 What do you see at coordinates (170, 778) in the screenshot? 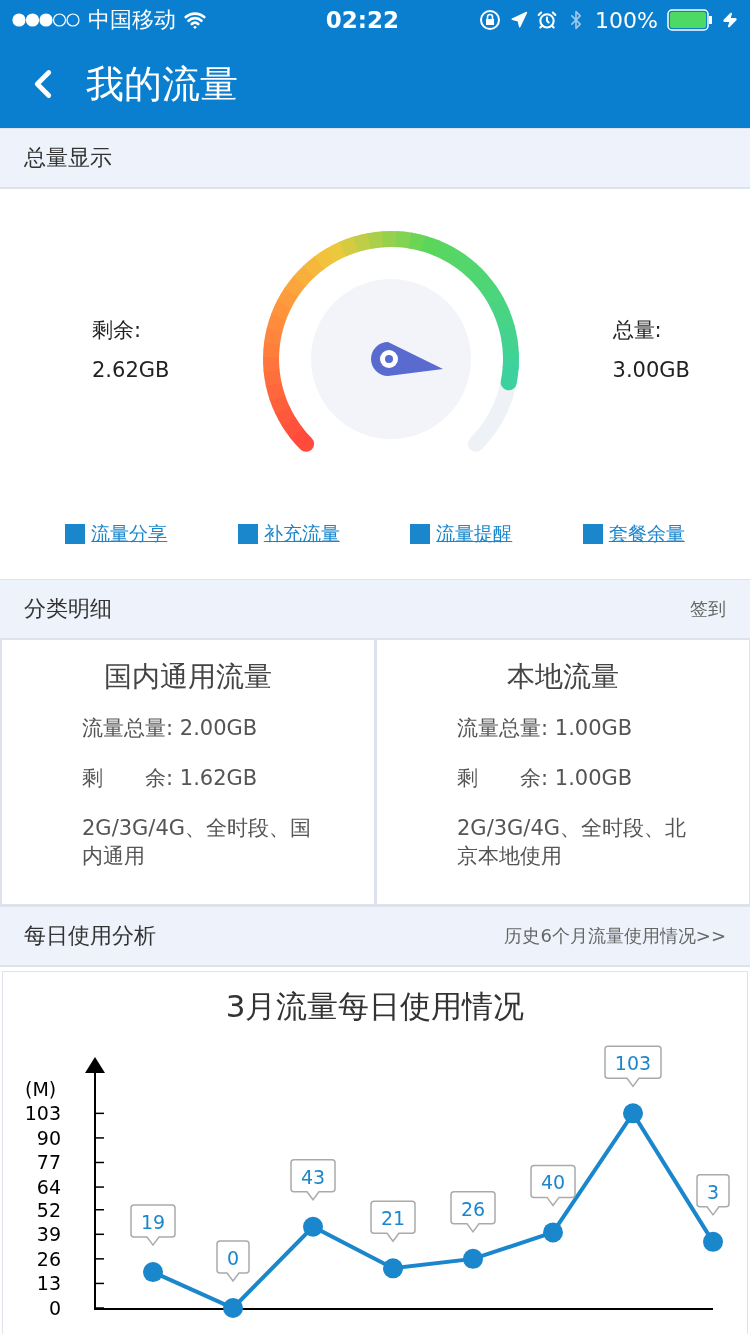
I see `plan-detail: 剩 余: 1.62GB` at bounding box center [170, 778].